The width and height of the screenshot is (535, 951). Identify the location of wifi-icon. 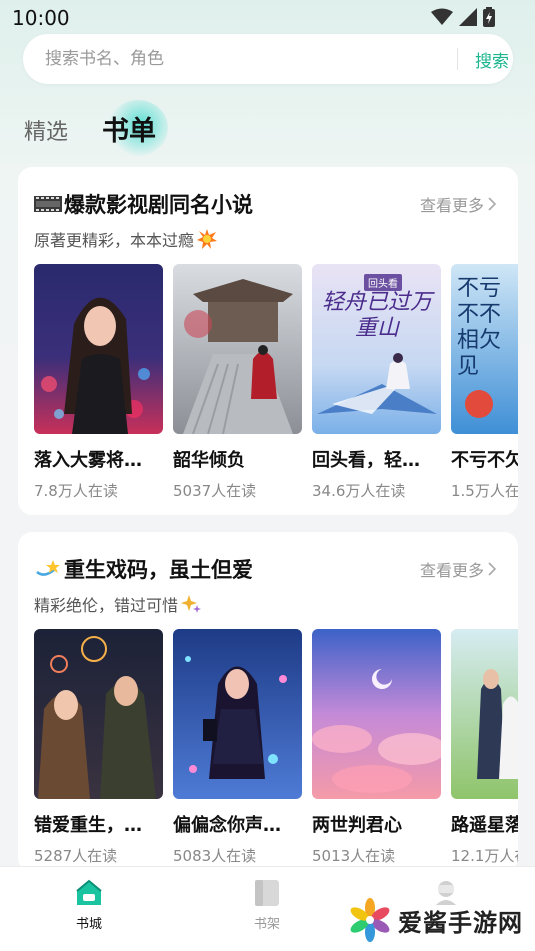
(442, 16).